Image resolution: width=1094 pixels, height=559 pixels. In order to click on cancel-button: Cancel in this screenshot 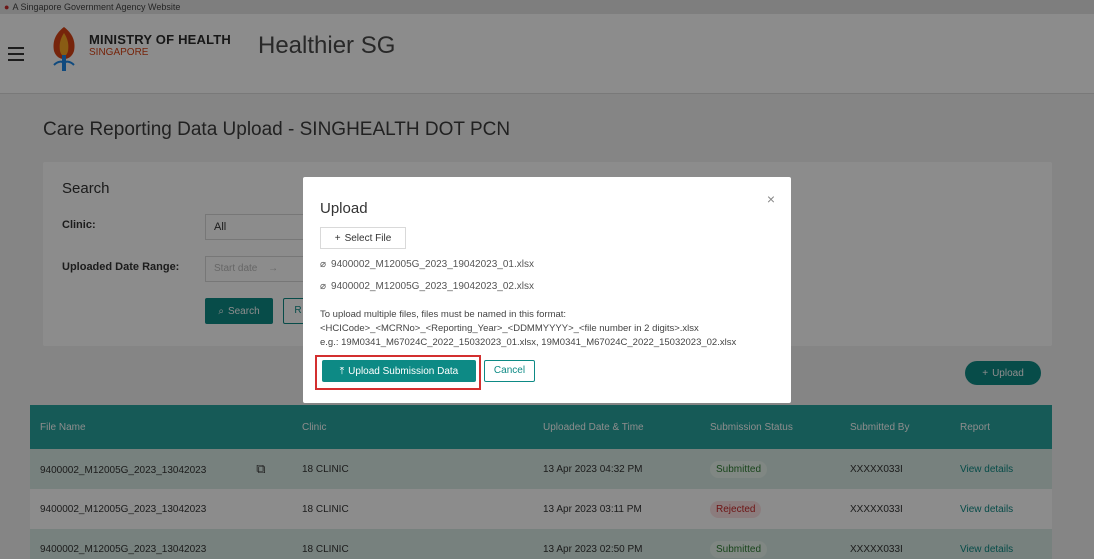, I will do `click(509, 371)`.